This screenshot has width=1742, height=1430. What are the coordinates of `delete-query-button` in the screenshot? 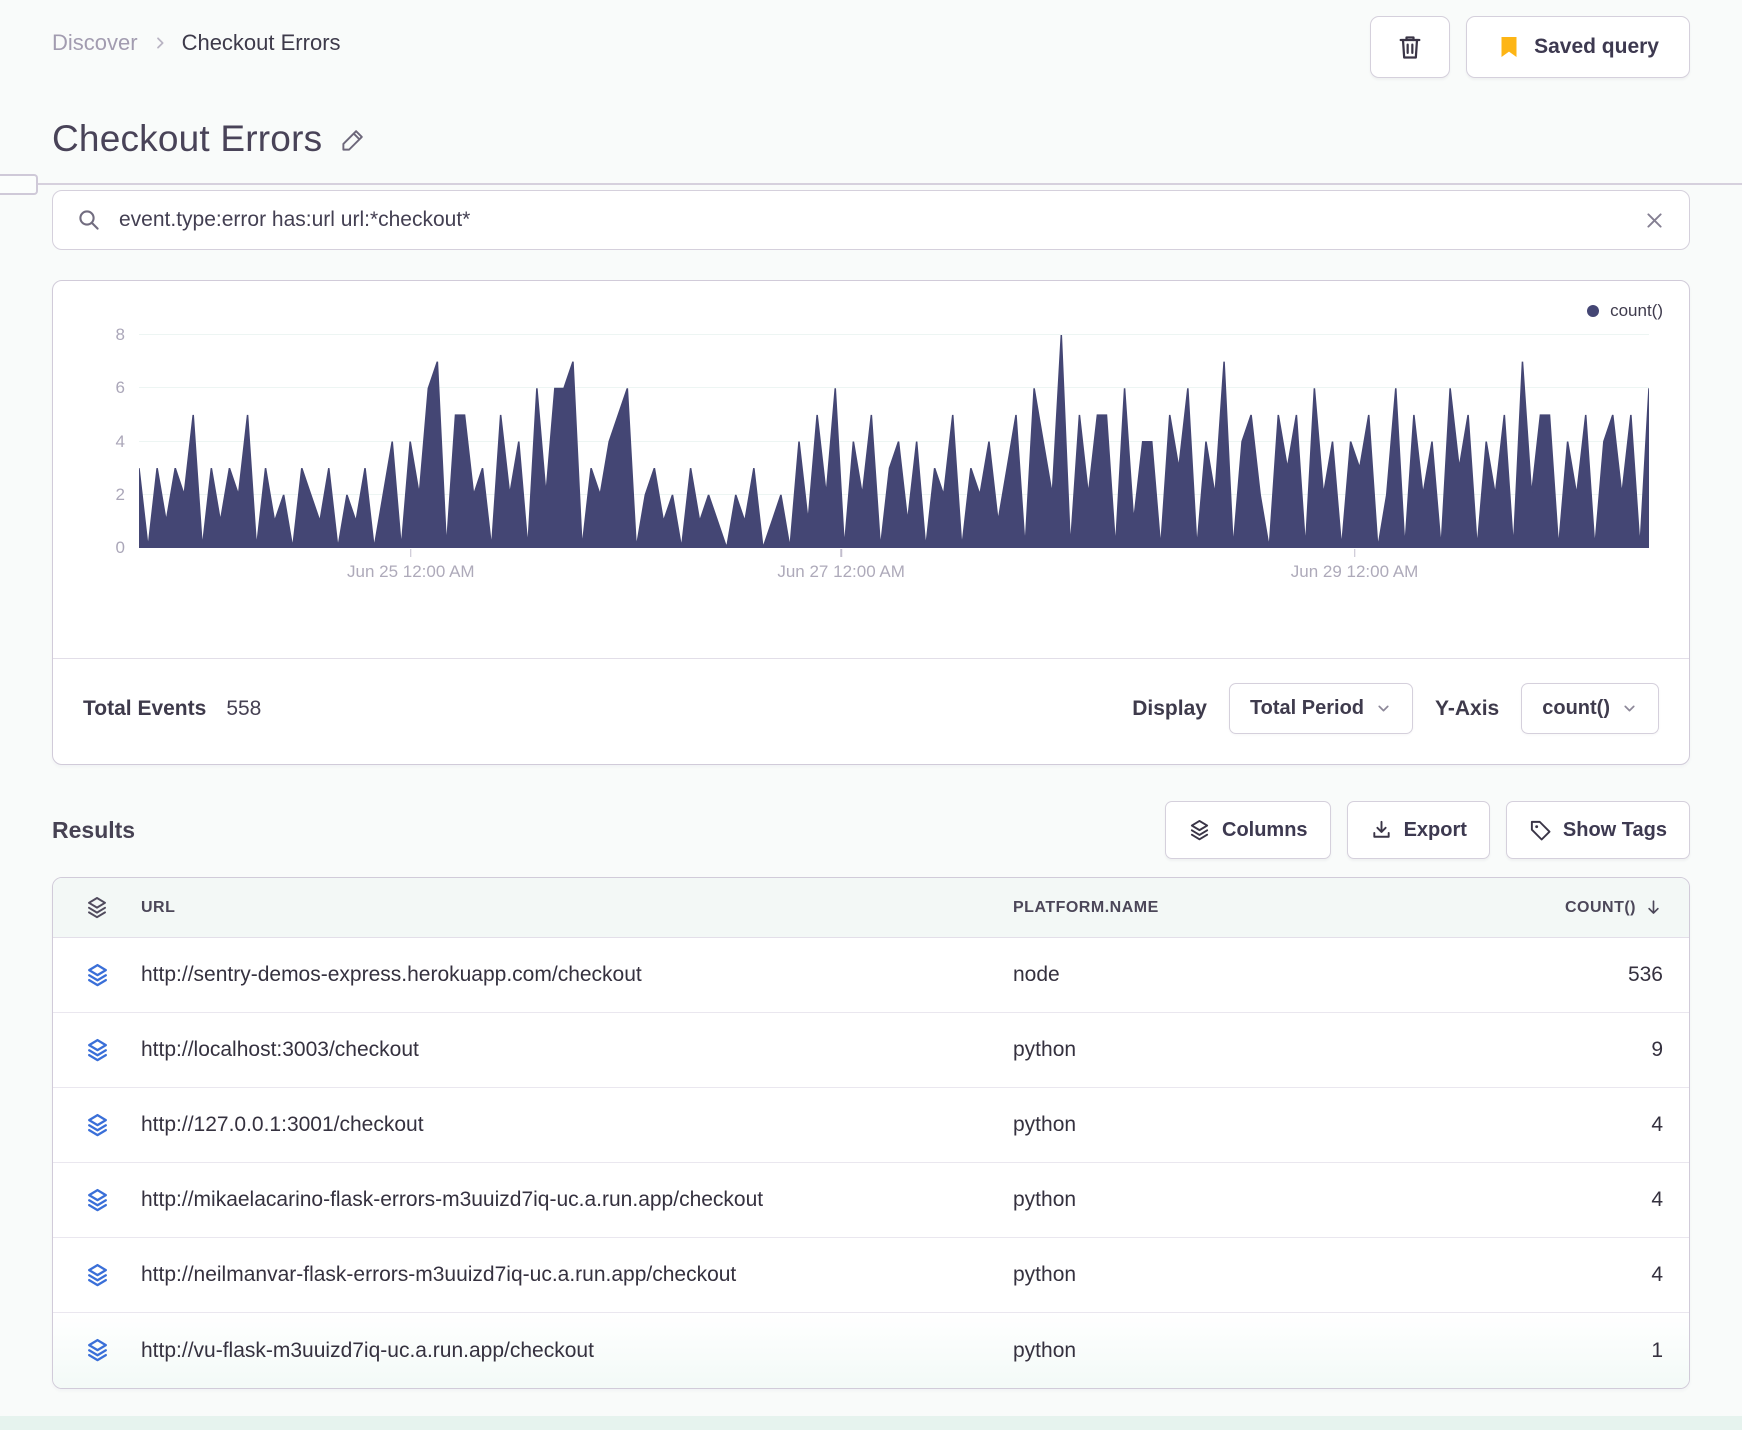 It's located at (1410, 47).